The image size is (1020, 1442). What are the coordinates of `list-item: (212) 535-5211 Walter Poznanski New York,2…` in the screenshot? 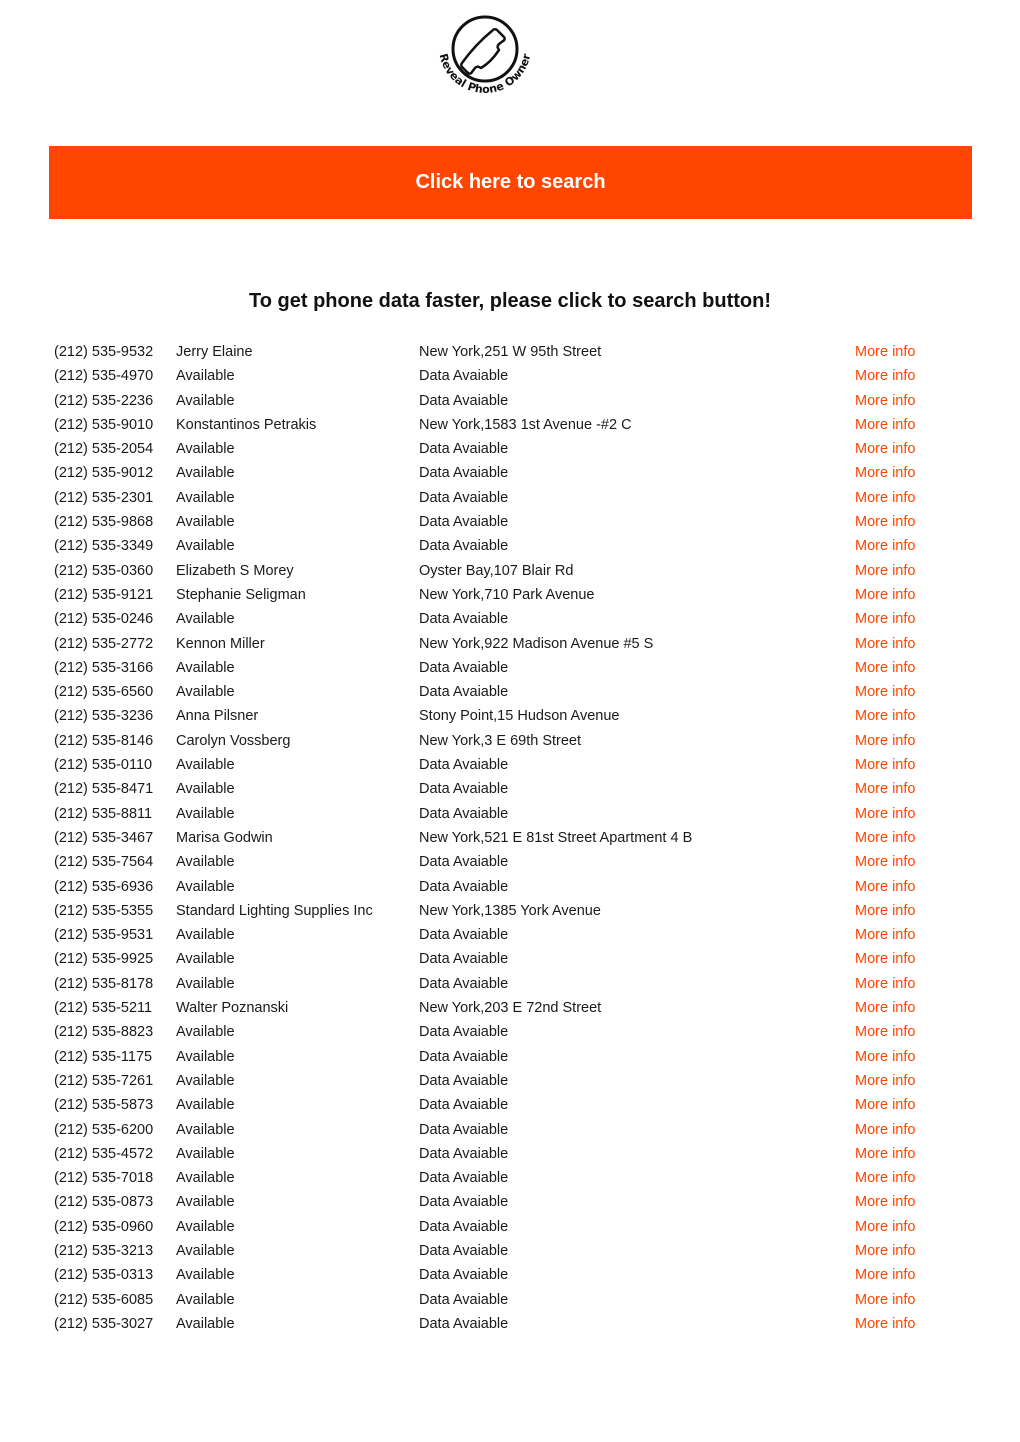 It's located at (510, 1008).